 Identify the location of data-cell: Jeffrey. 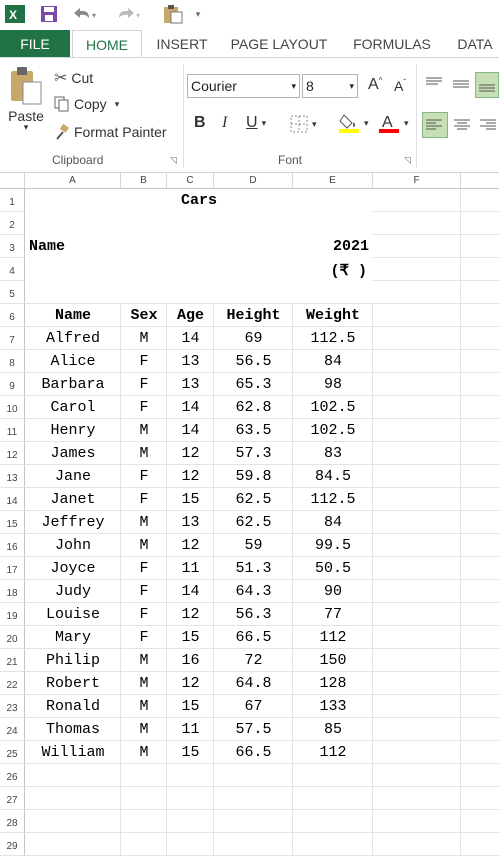
(73, 522).